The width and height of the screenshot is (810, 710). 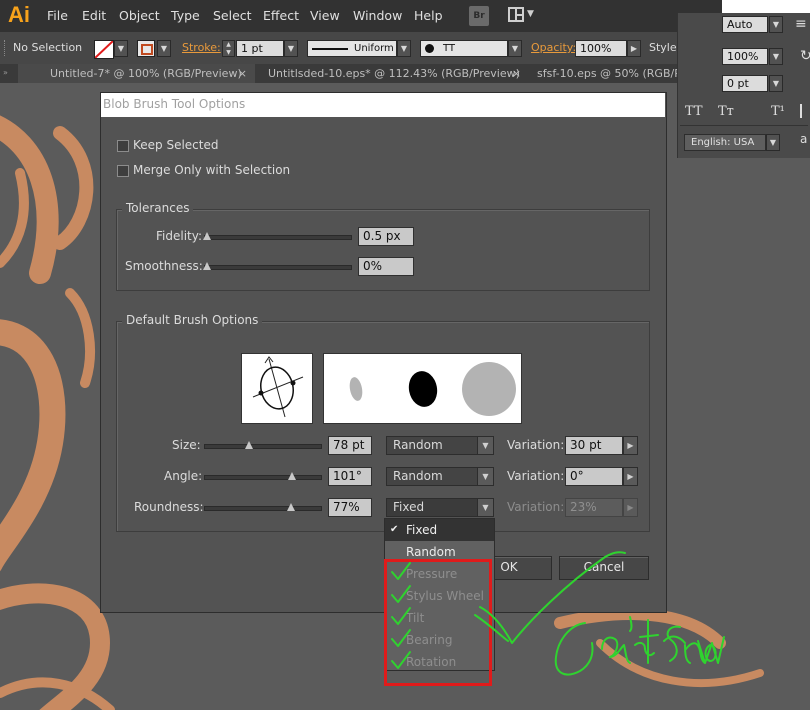 What do you see at coordinates (516, 14) in the screenshot?
I see `workspace-layout-icon` at bounding box center [516, 14].